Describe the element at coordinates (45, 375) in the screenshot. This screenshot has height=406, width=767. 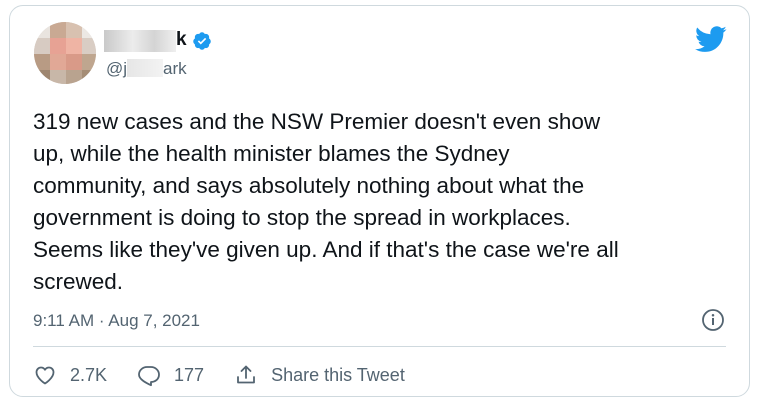
I see `heart-icon` at that location.